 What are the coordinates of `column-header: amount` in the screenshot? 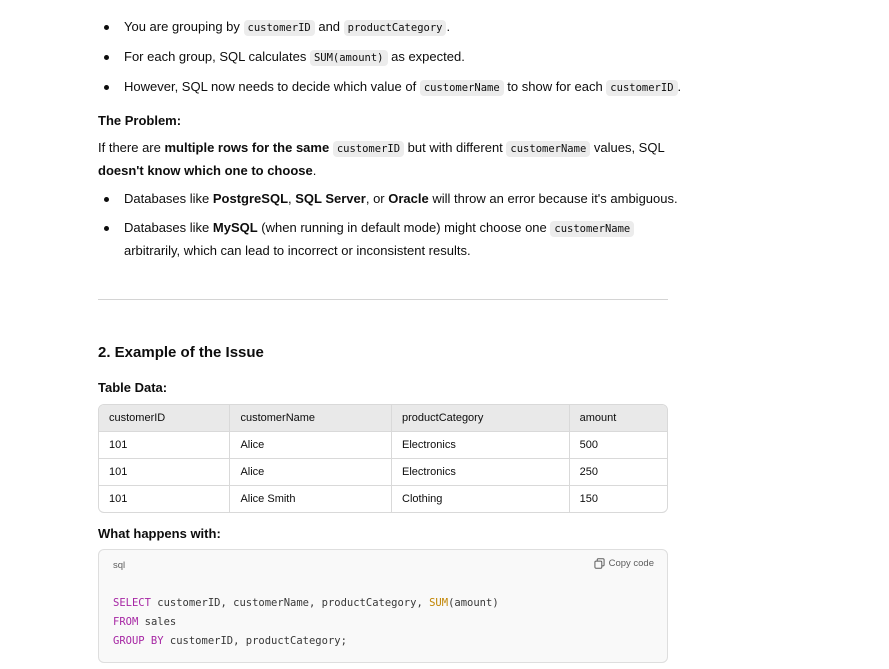 It's located at (618, 418).